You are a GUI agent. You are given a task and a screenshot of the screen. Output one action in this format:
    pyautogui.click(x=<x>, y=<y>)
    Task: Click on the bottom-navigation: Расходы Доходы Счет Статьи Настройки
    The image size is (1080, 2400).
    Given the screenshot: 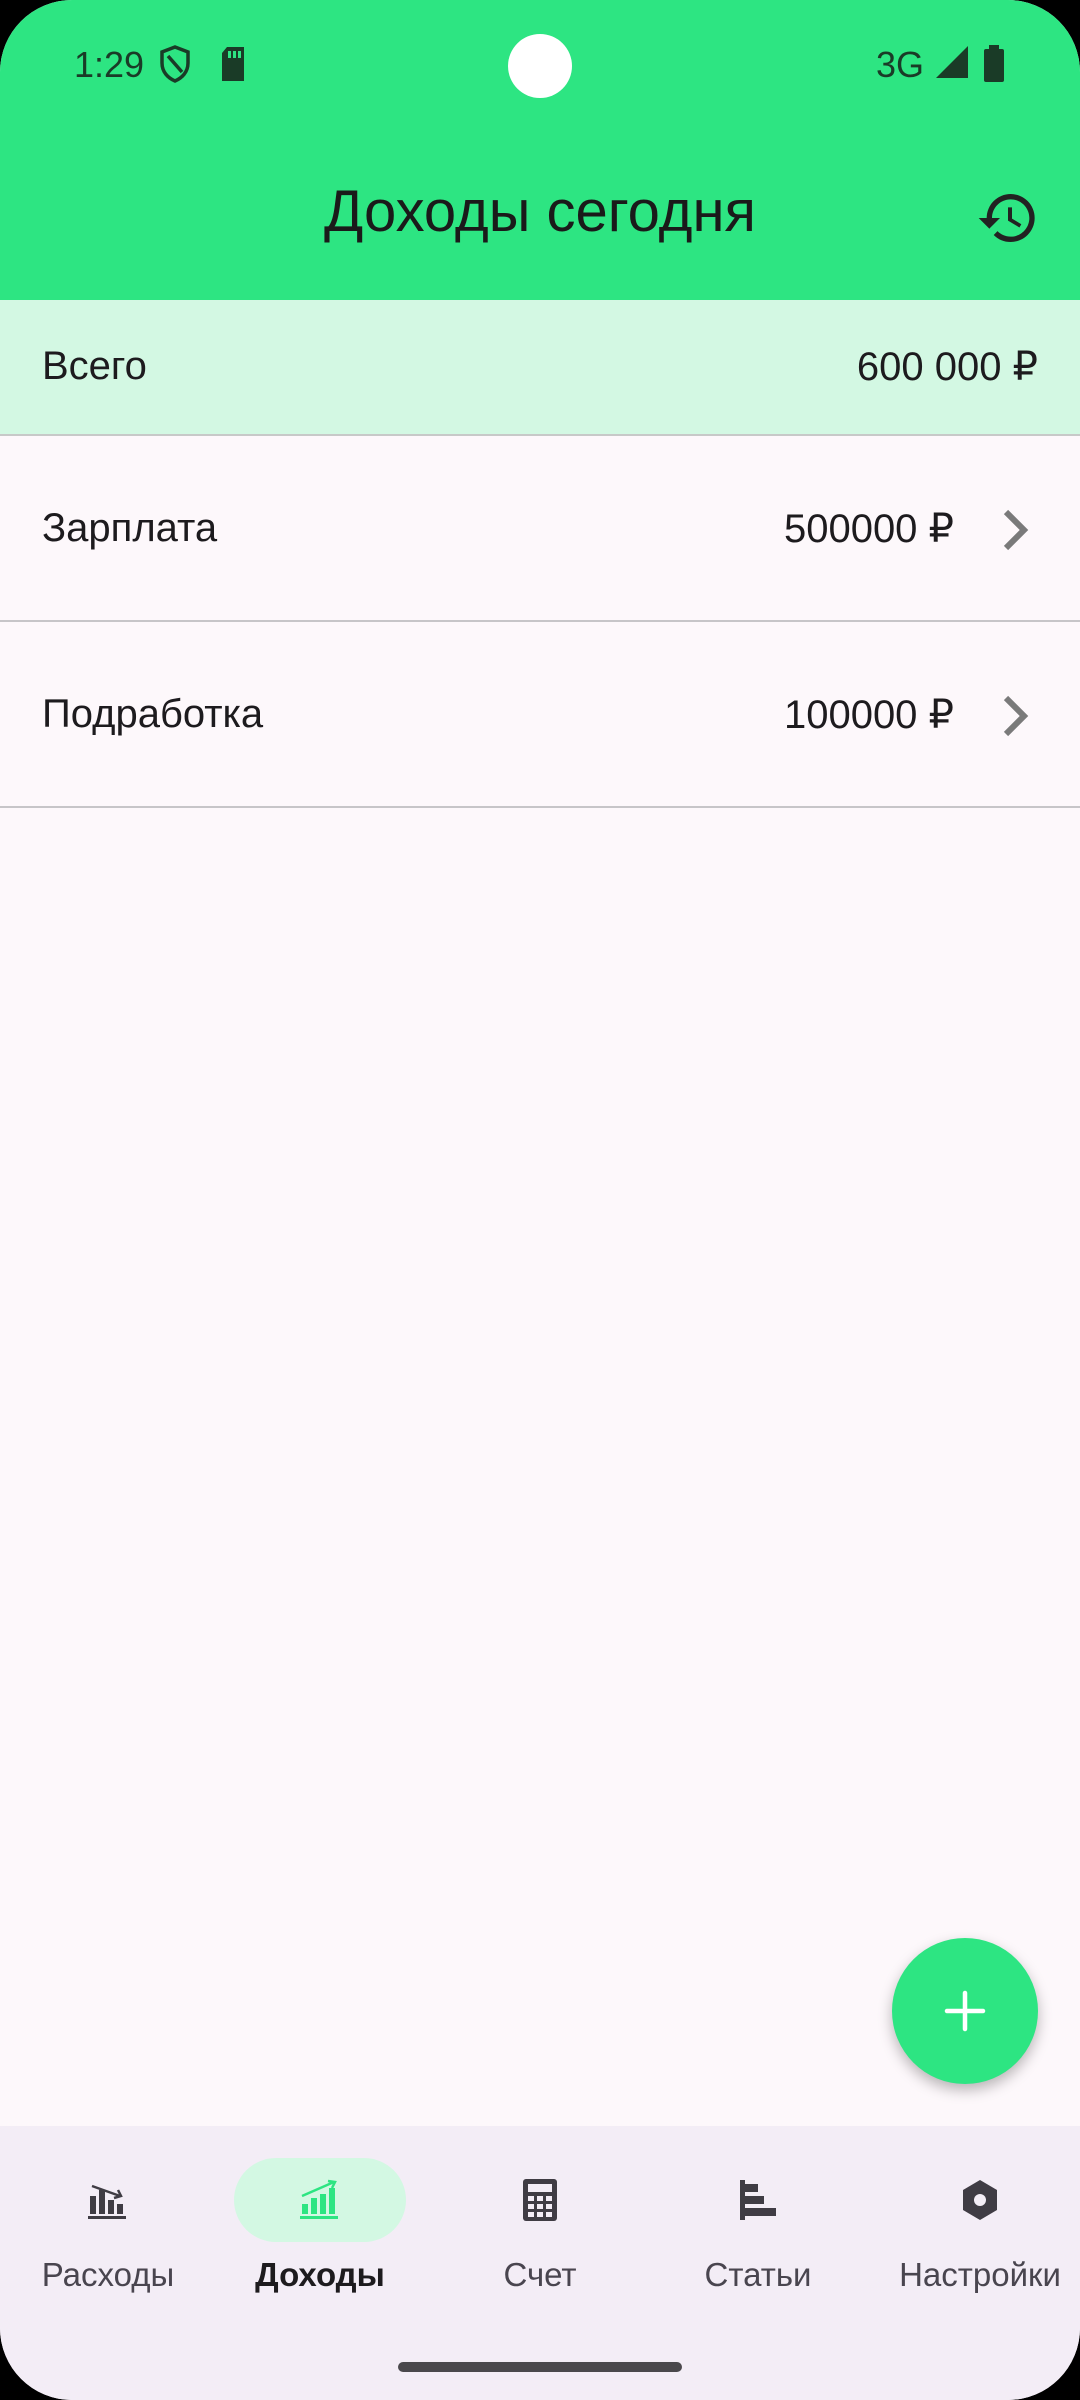 What is the action you would take?
    pyautogui.click(x=540, y=2263)
    